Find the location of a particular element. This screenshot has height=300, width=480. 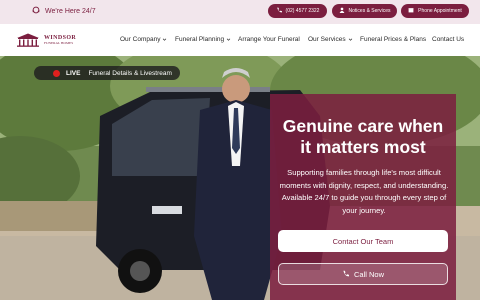

nav-contact-us: Contact Us is located at coordinates (448, 39).